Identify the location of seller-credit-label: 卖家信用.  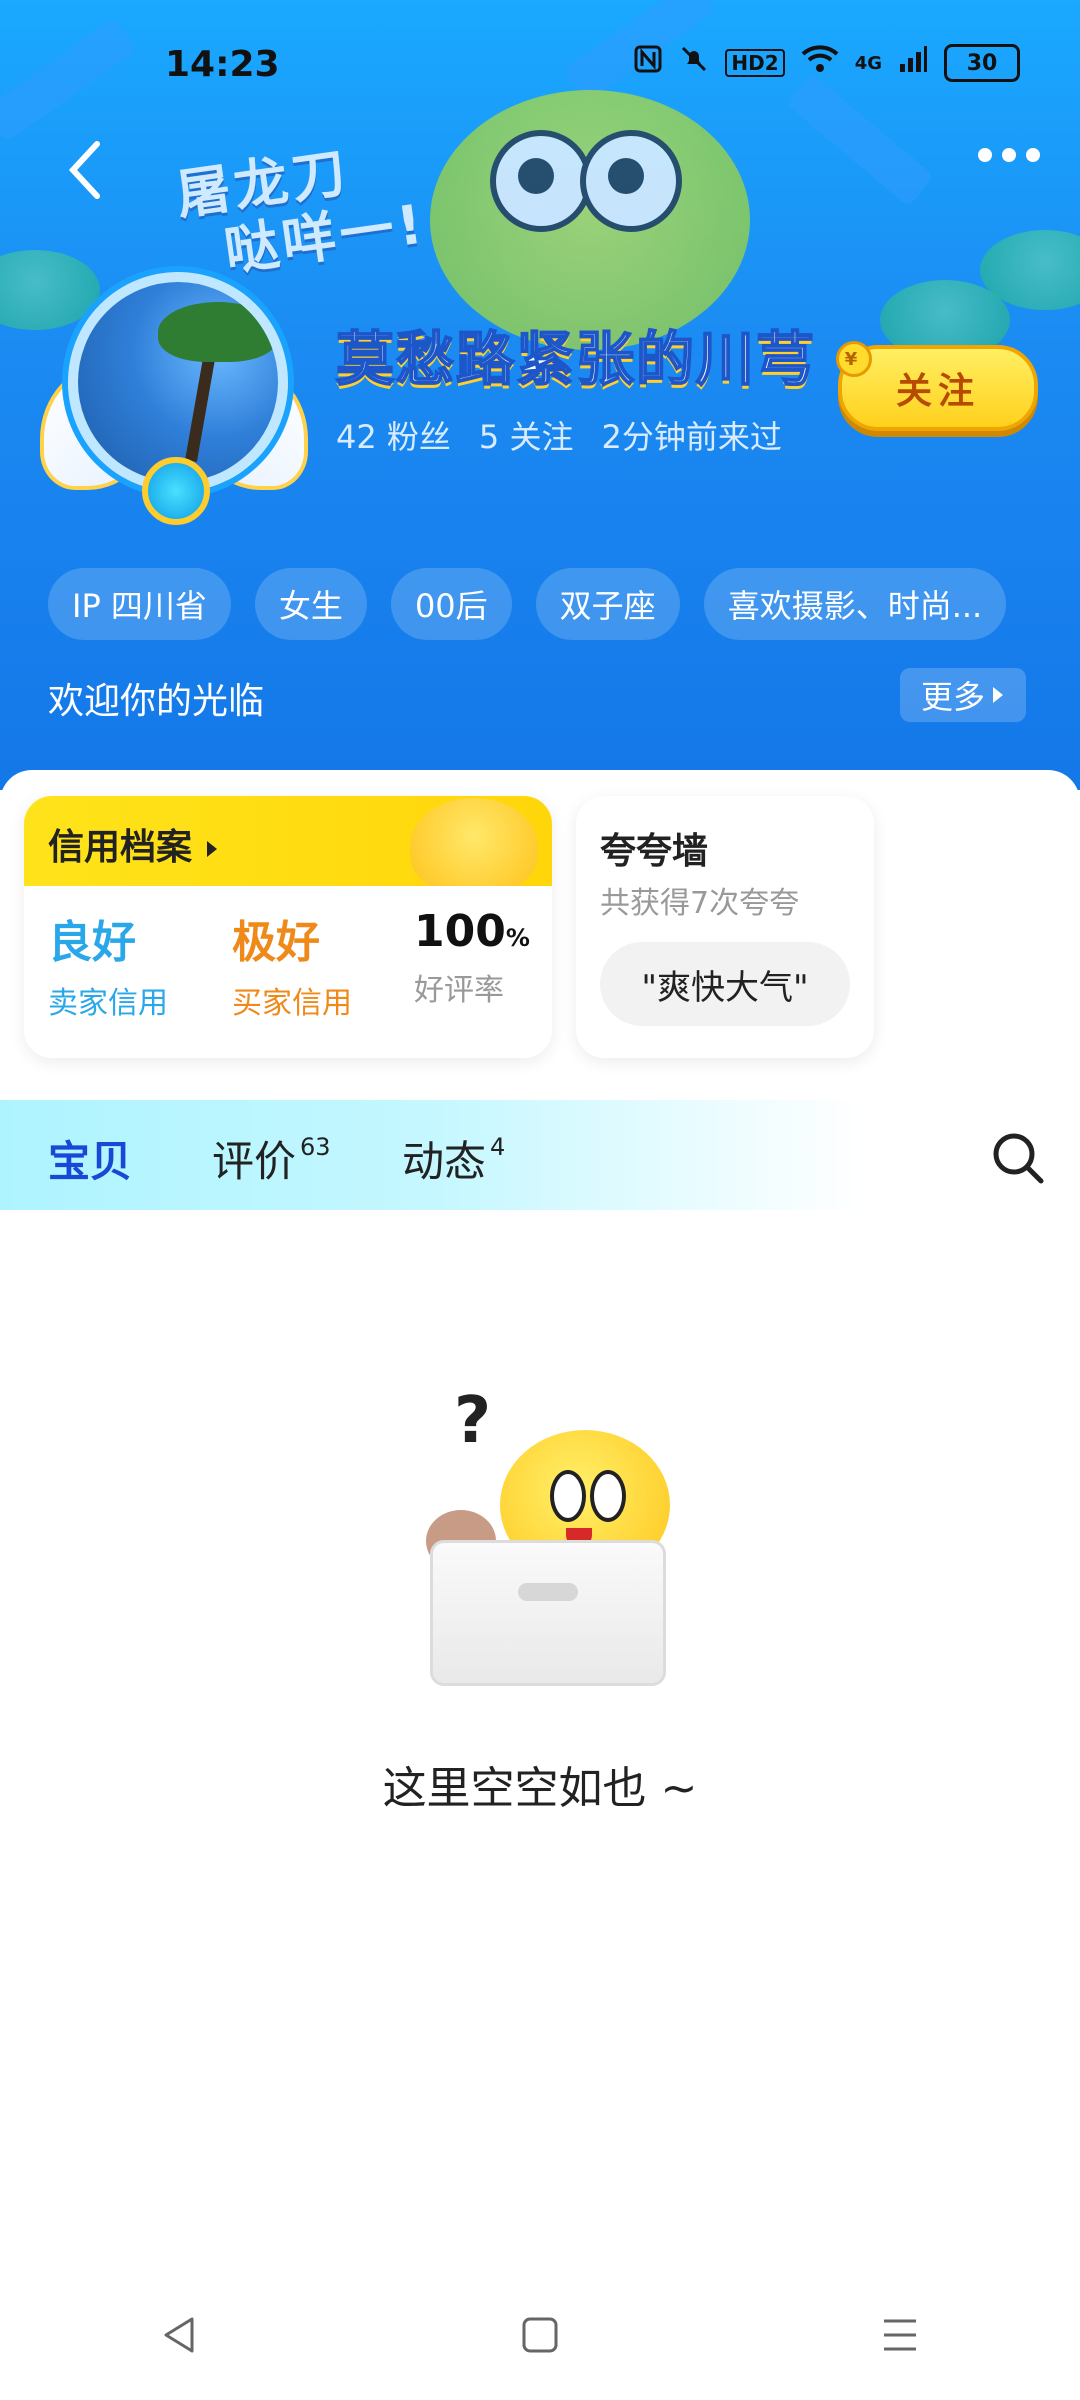
(108, 1003).